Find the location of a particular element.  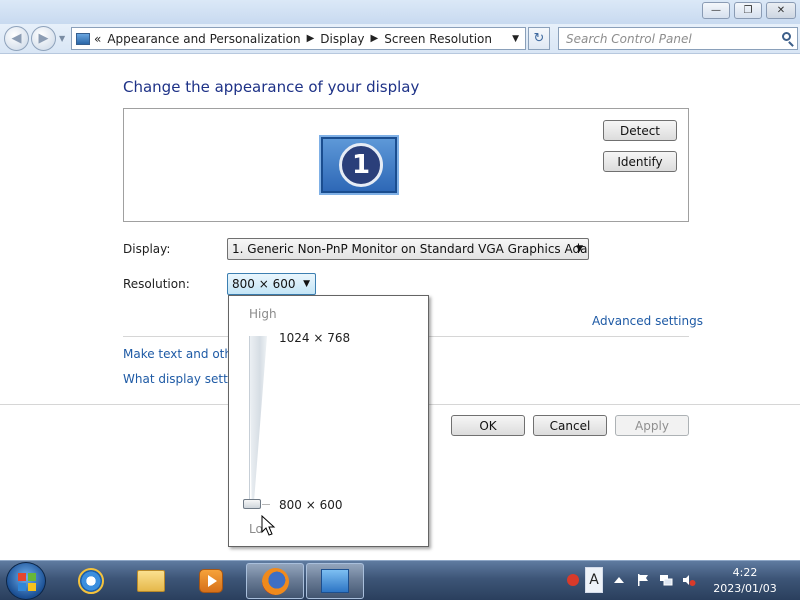

close-button: ✕ is located at coordinates (781, 10).